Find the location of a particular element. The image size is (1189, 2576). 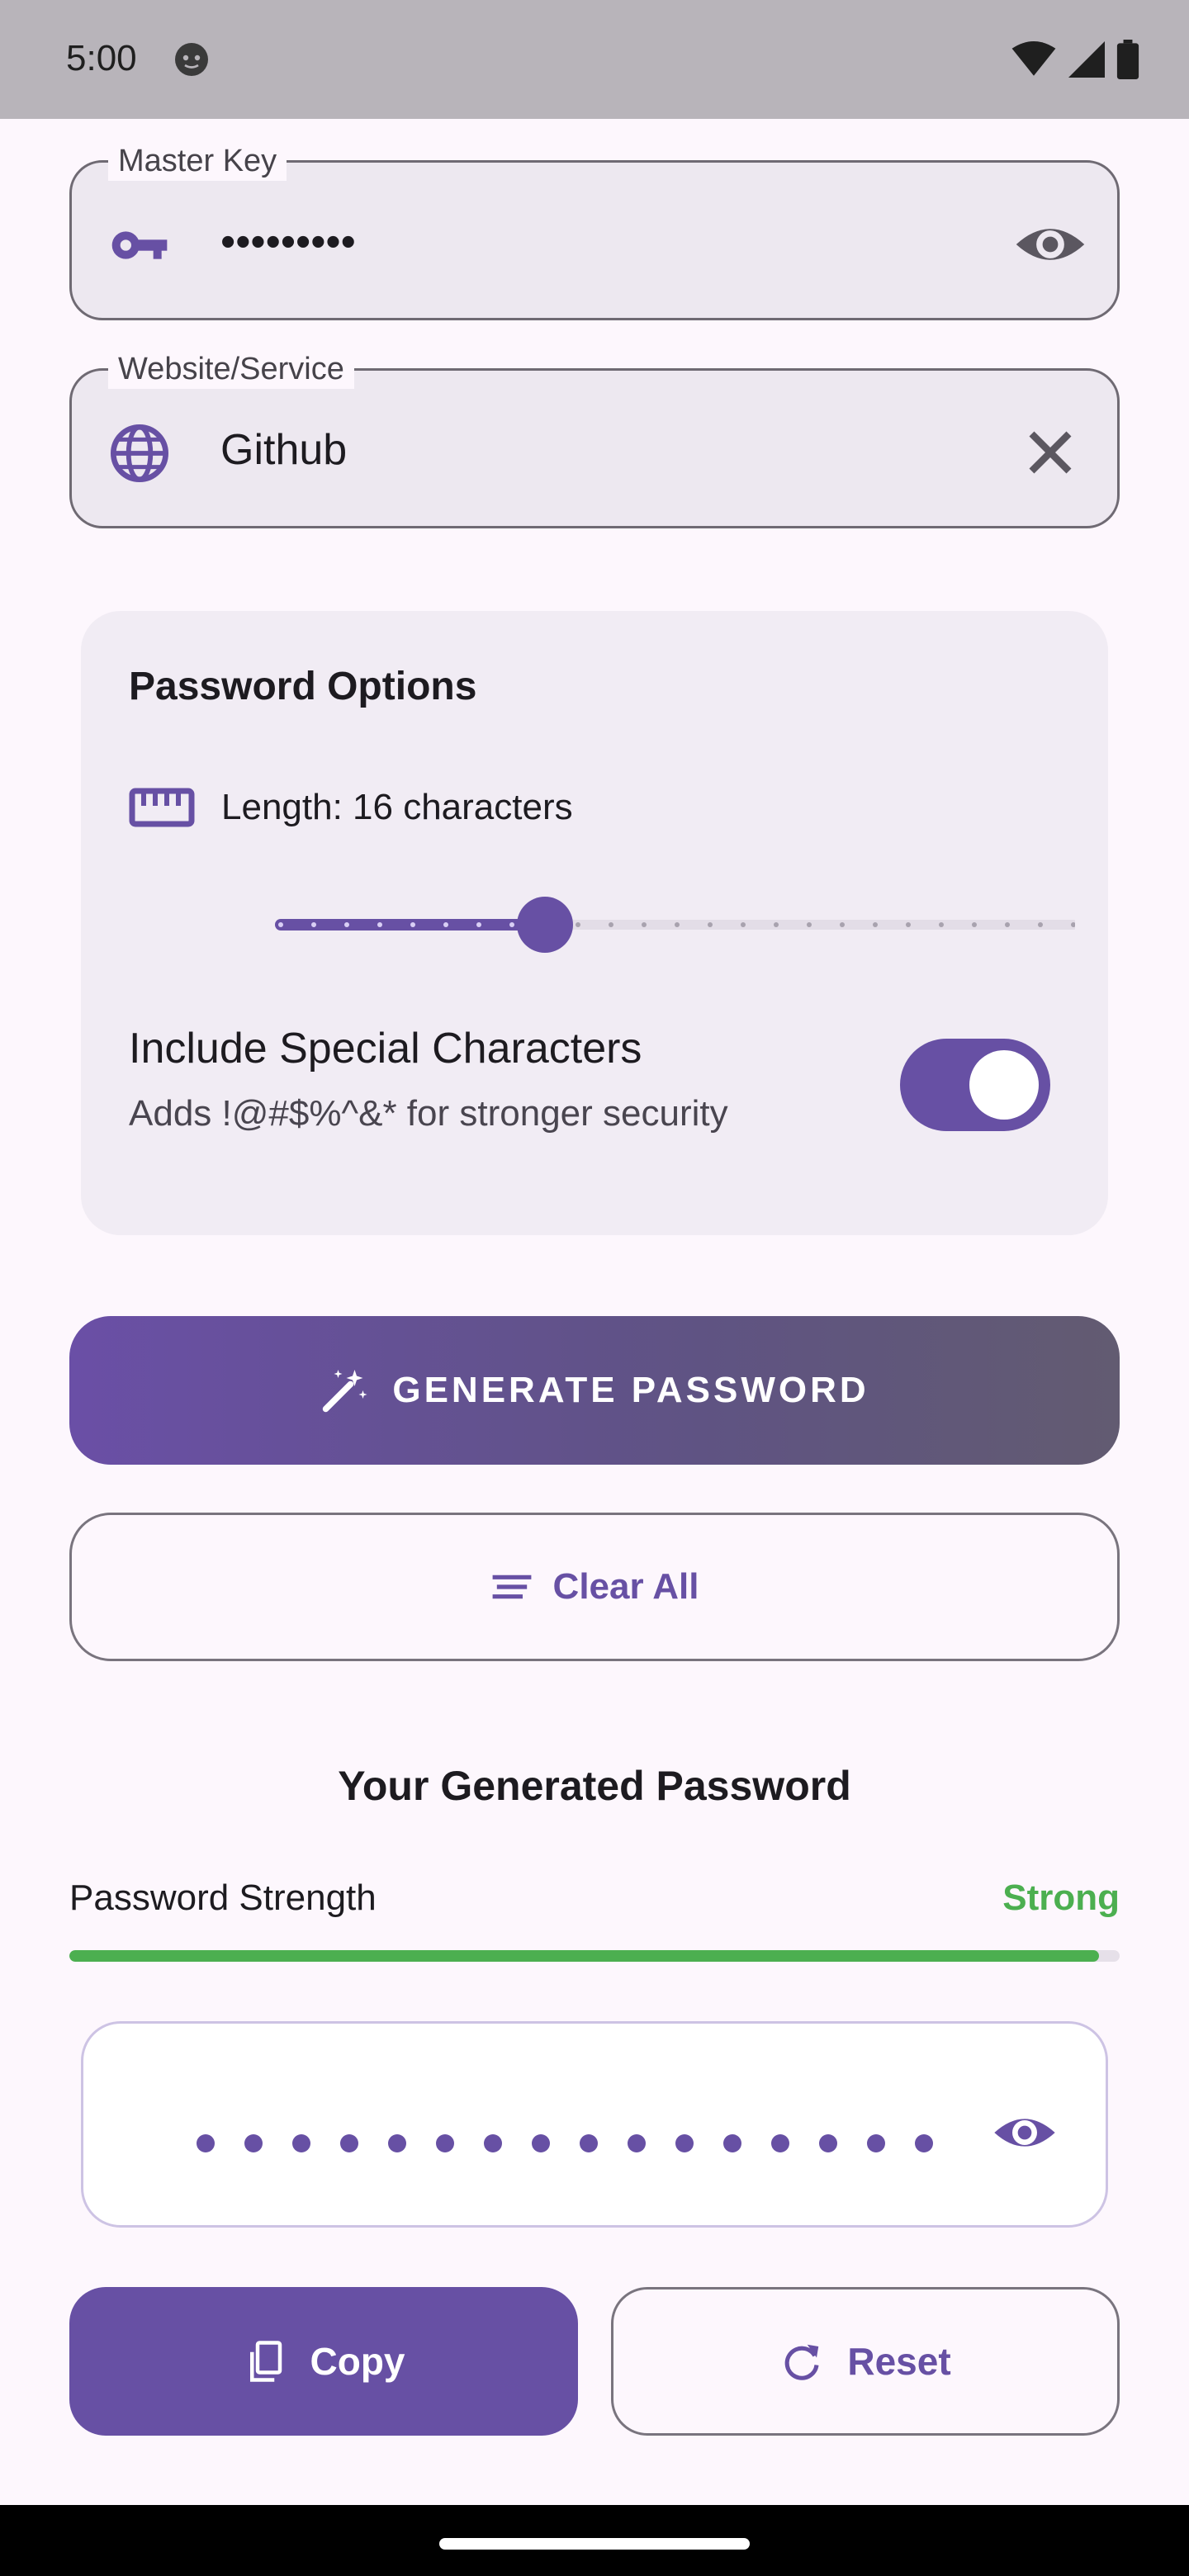

master-key-label: Master Key is located at coordinates (197, 161).